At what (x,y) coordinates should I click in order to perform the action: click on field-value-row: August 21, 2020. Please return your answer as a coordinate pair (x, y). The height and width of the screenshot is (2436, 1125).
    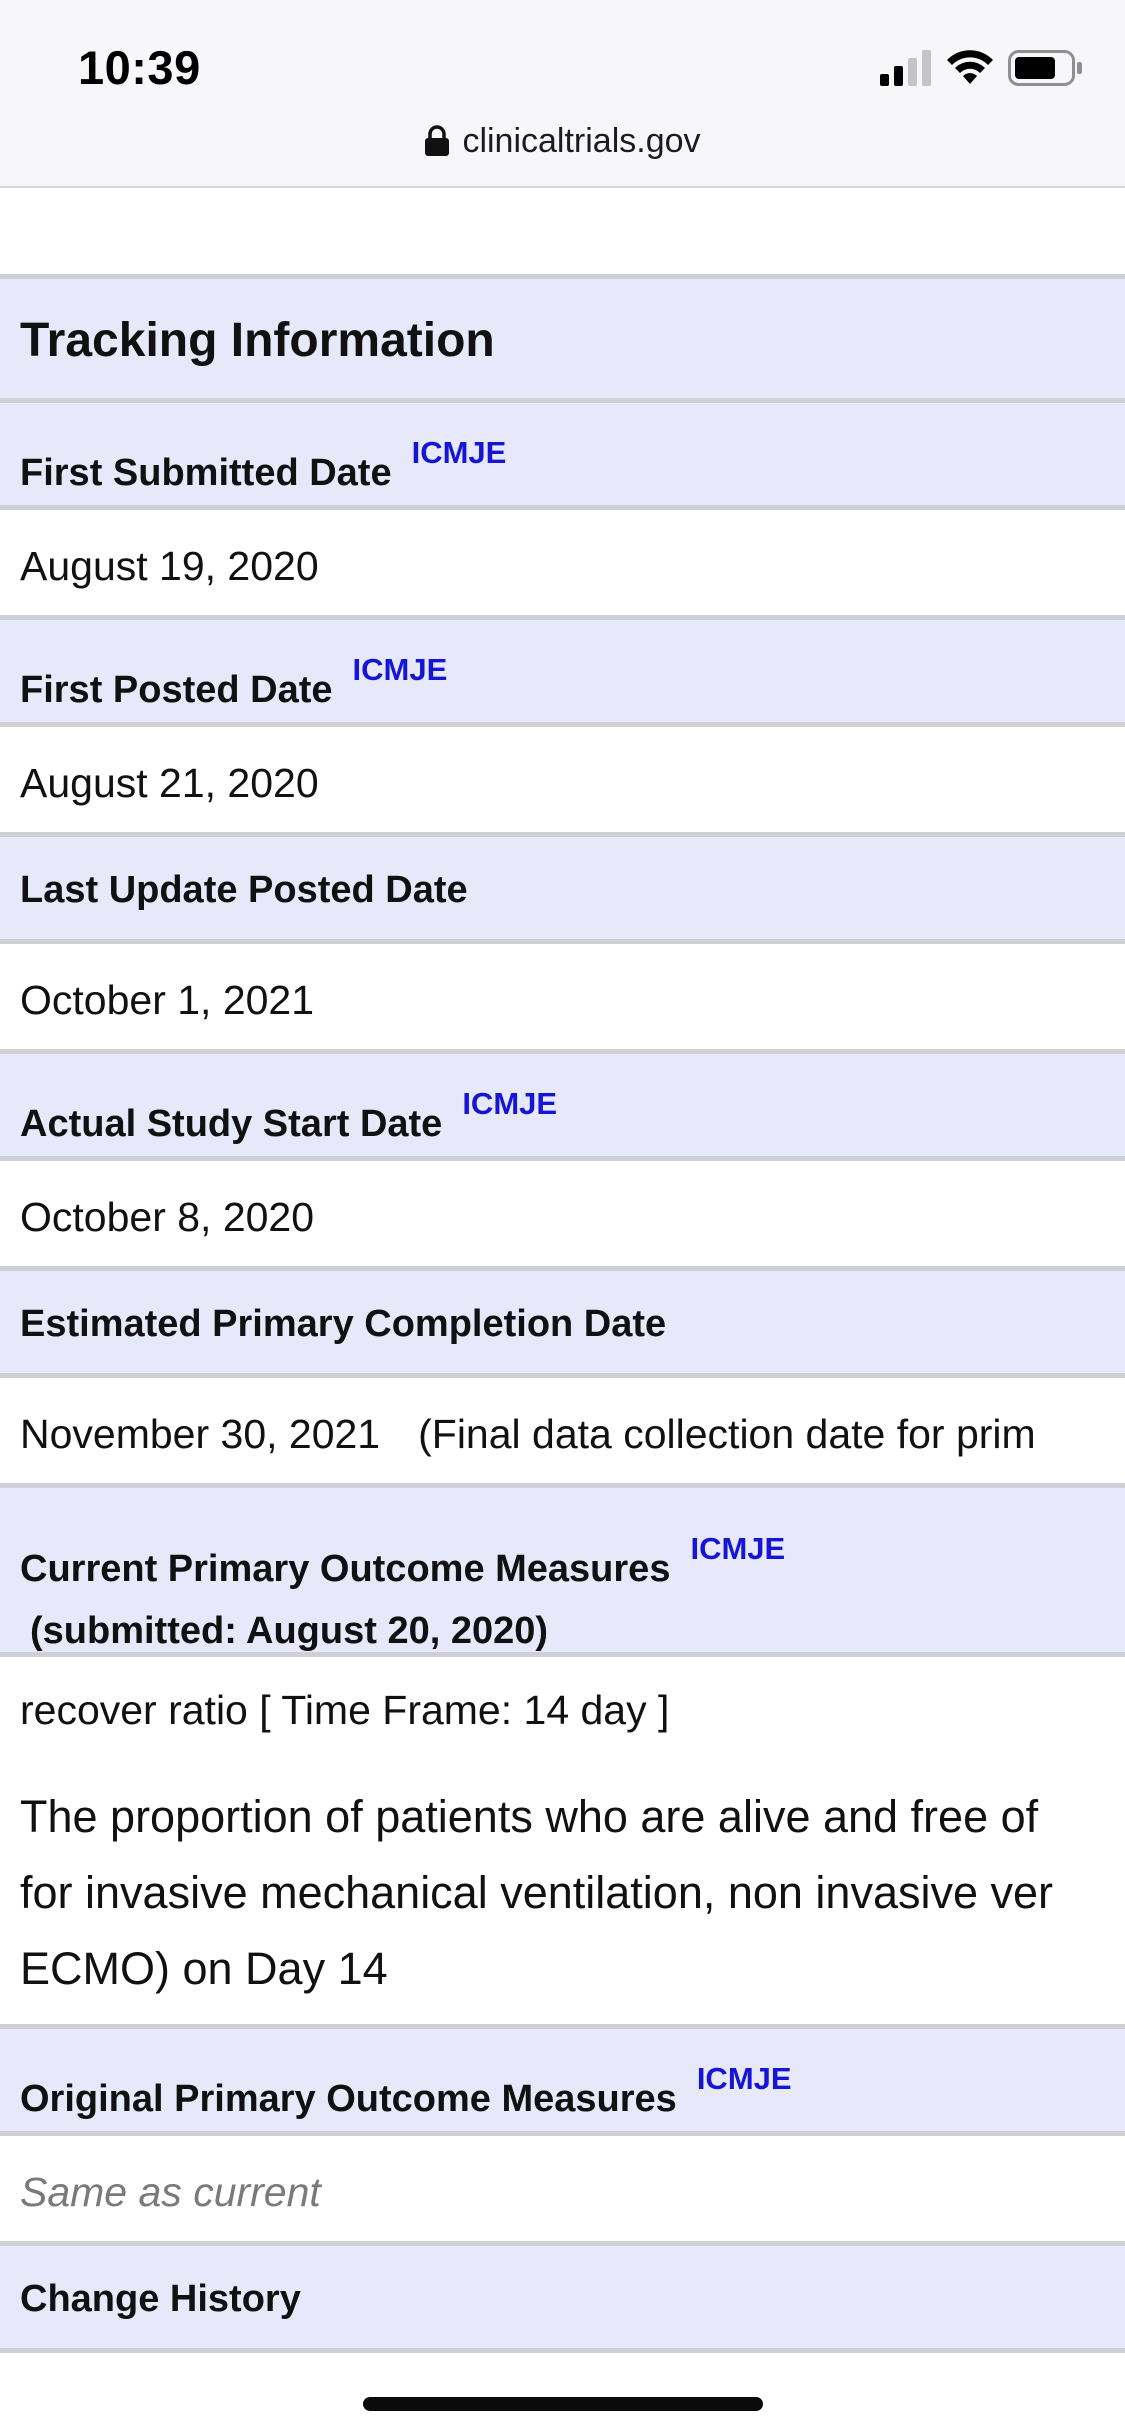
    Looking at the image, I should click on (562, 782).